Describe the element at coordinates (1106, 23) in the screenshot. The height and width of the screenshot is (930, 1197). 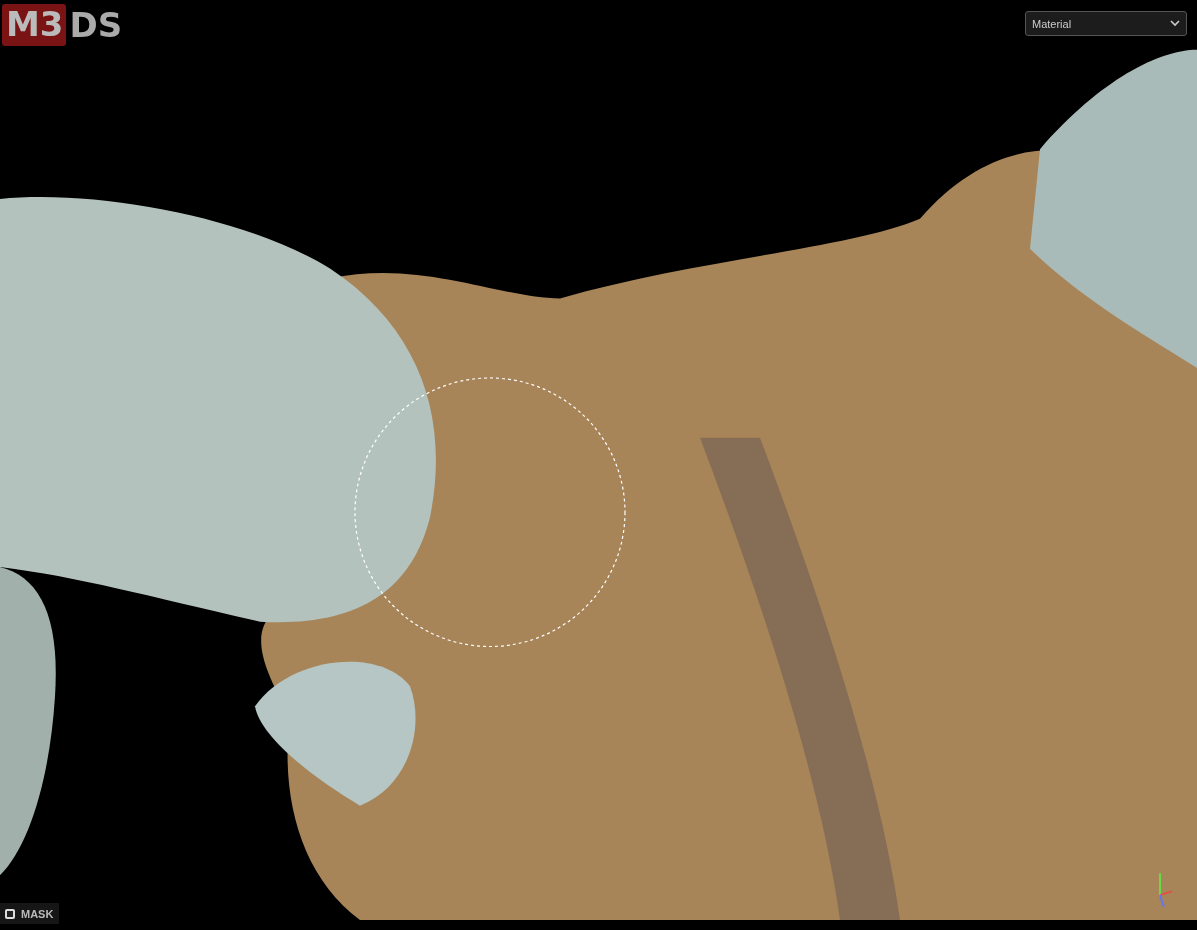
I see `view-mode-dropdown: Material` at that location.